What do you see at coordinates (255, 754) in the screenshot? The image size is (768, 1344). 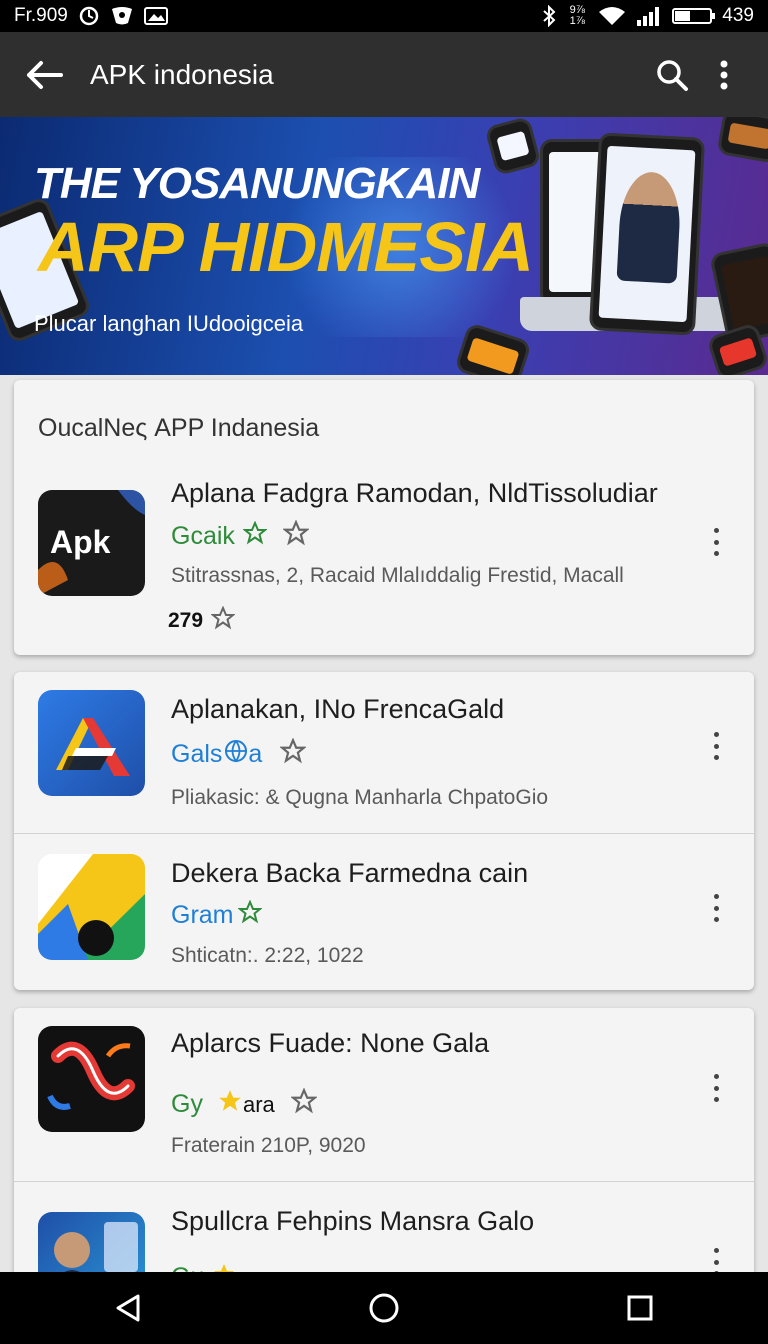 I see `developer-suffix: a` at bounding box center [255, 754].